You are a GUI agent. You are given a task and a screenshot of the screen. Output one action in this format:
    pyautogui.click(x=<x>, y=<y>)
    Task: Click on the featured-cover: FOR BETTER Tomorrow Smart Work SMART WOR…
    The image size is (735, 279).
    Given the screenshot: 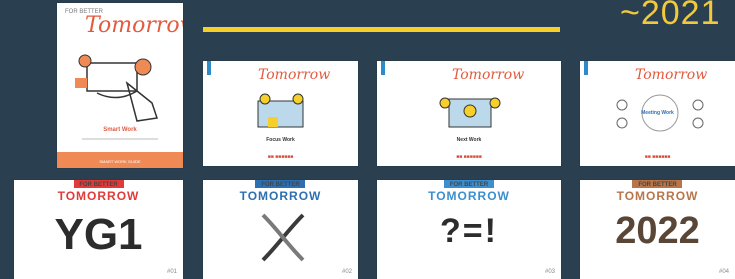 What is the action you would take?
    pyautogui.click(x=120, y=85)
    